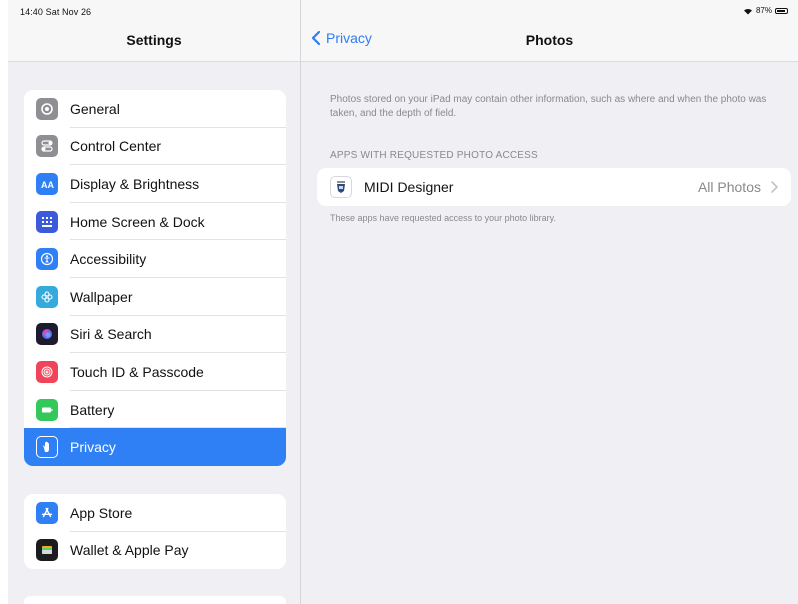 The height and width of the screenshot is (604, 798). Describe the element at coordinates (155, 259) in the screenshot. I see `sidebar-item-accessibility: Accessibility` at that location.